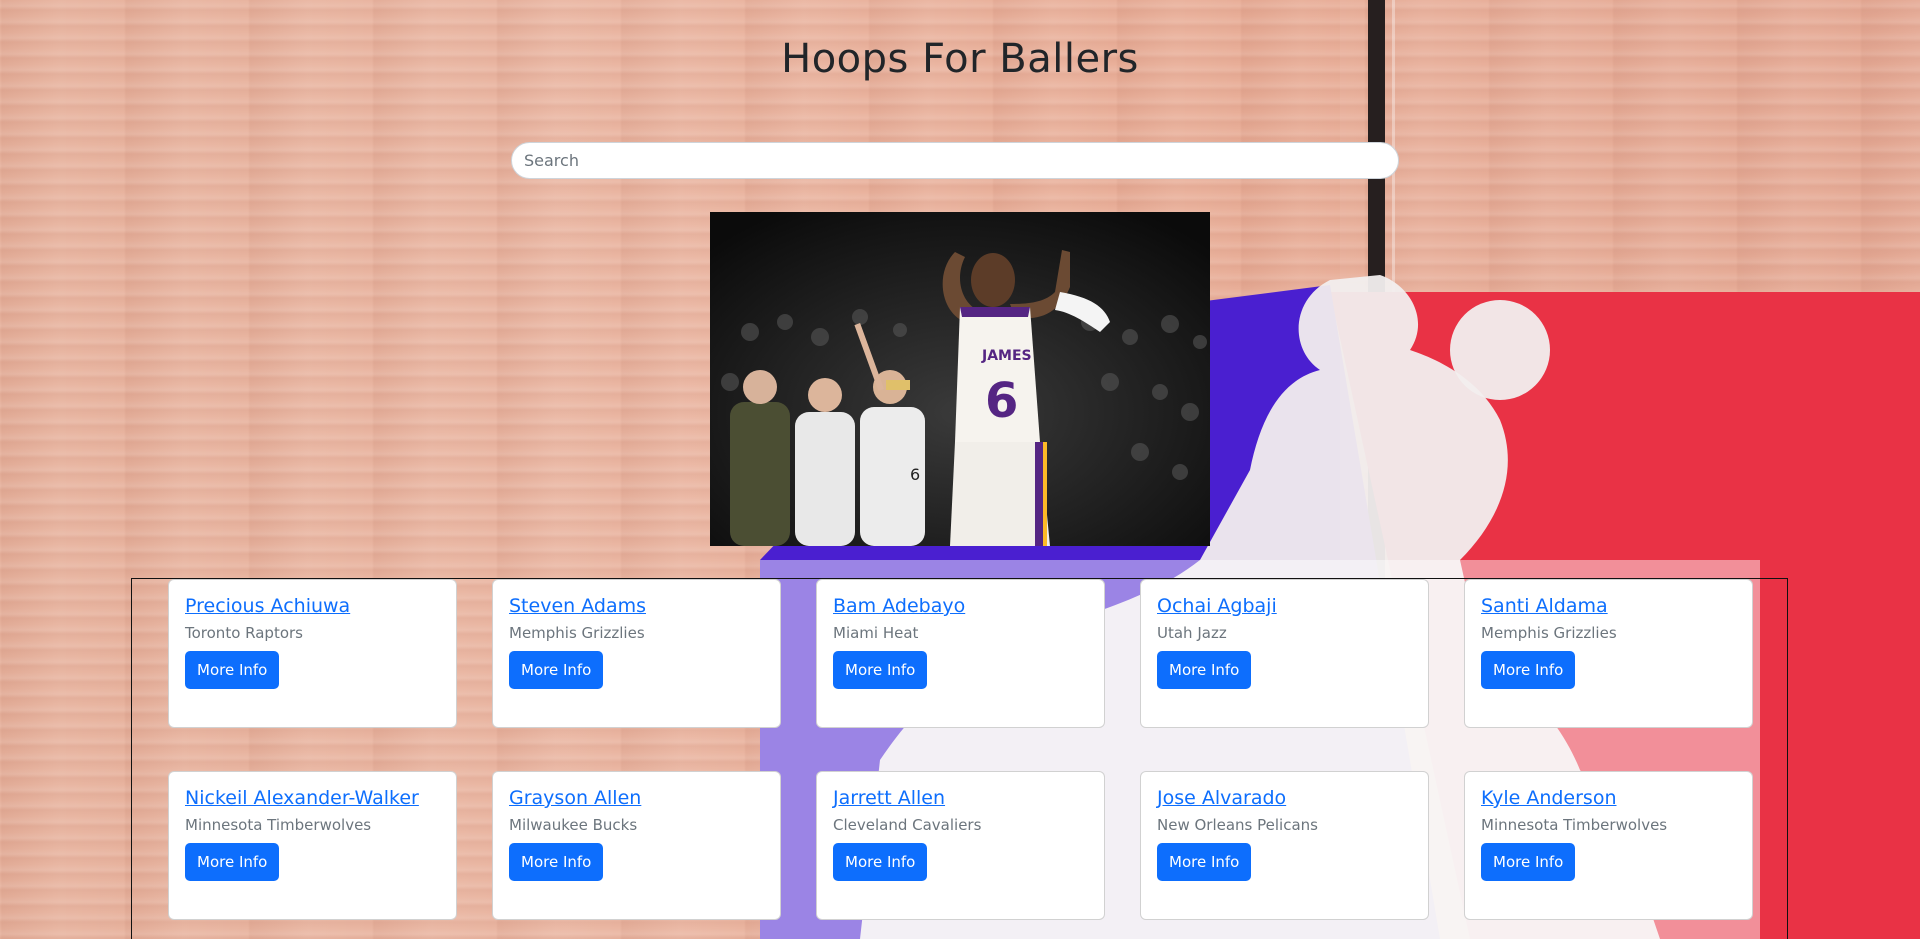 Image resolution: width=1920 pixels, height=939 pixels. I want to click on player-team: New Orleans Pelicans, so click(1237, 825).